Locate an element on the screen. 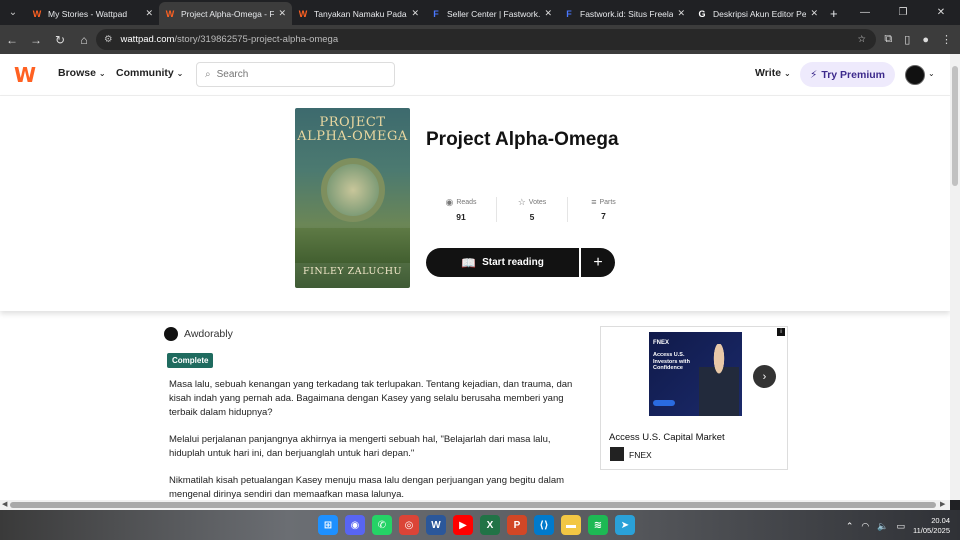  sidebar-icon: ▯ is located at coordinates (907, 39).